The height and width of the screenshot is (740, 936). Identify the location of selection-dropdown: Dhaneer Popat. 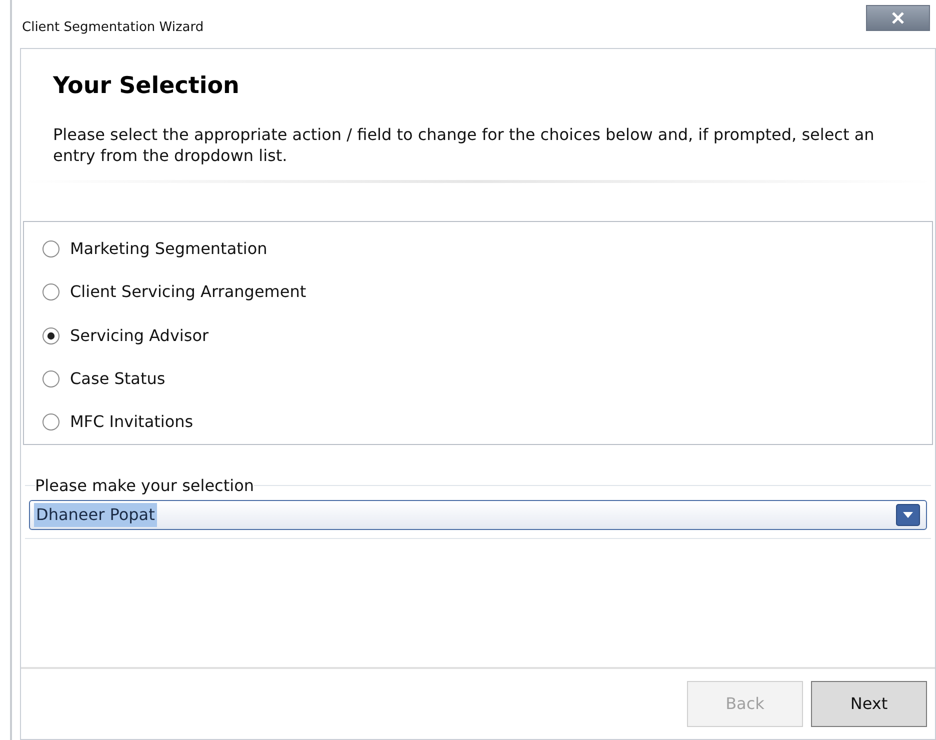
(478, 515).